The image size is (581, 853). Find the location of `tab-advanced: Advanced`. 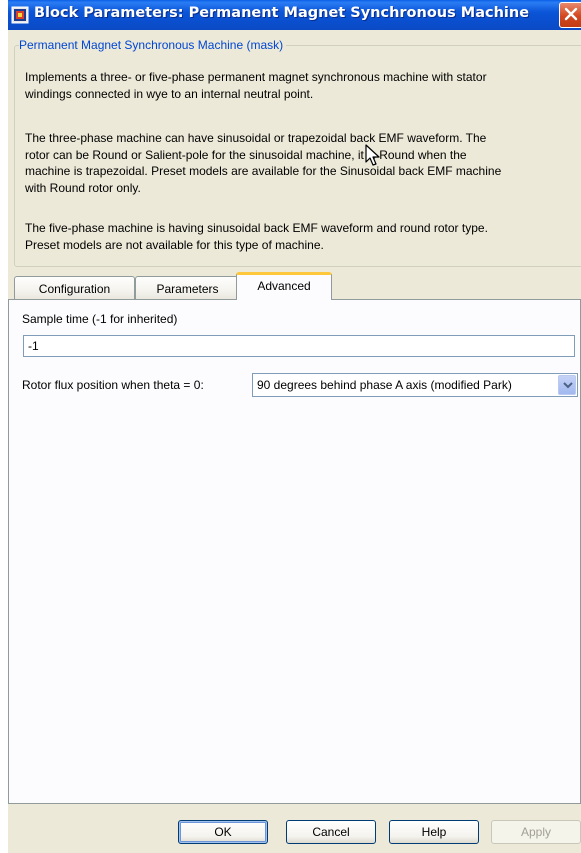

tab-advanced: Advanced is located at coordinates (284, 286).